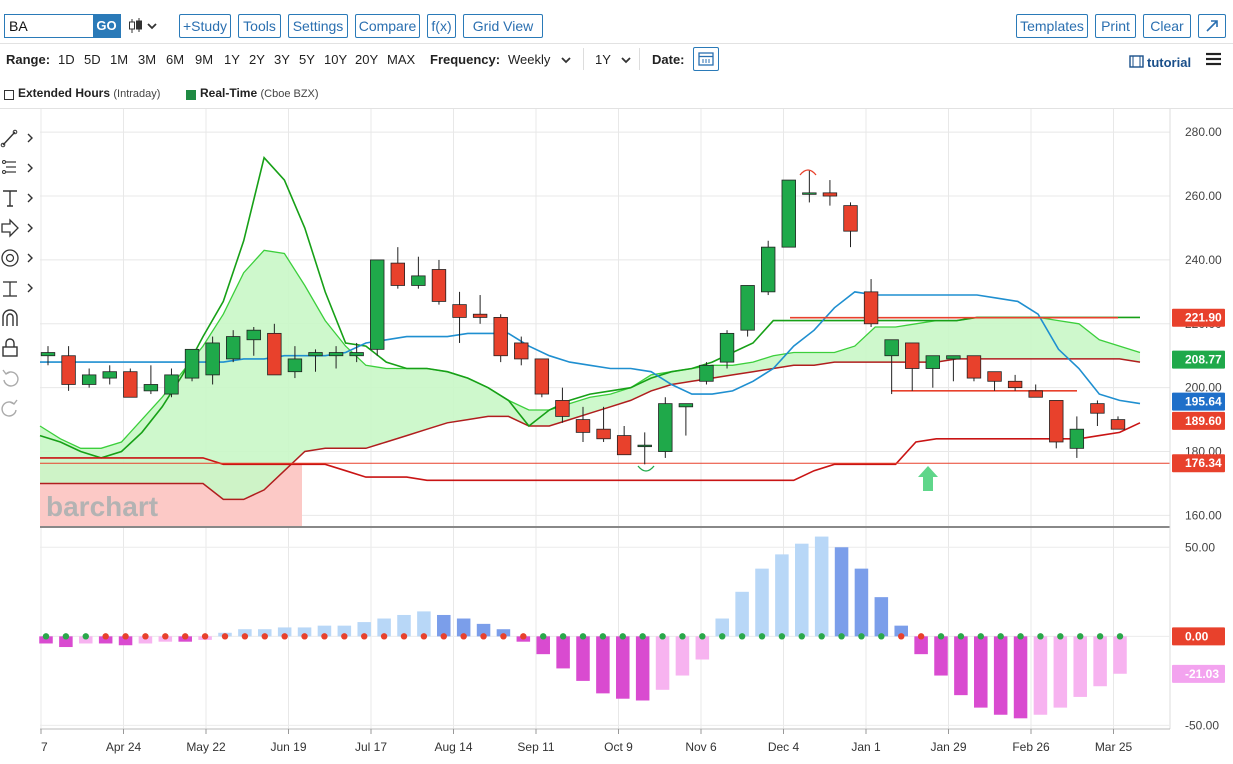 The image size is (1233, 764). What do you see at coordinates (318, 26) in the screenshot?
I see `settings-button: Settings` at bounding box center [318, 26].